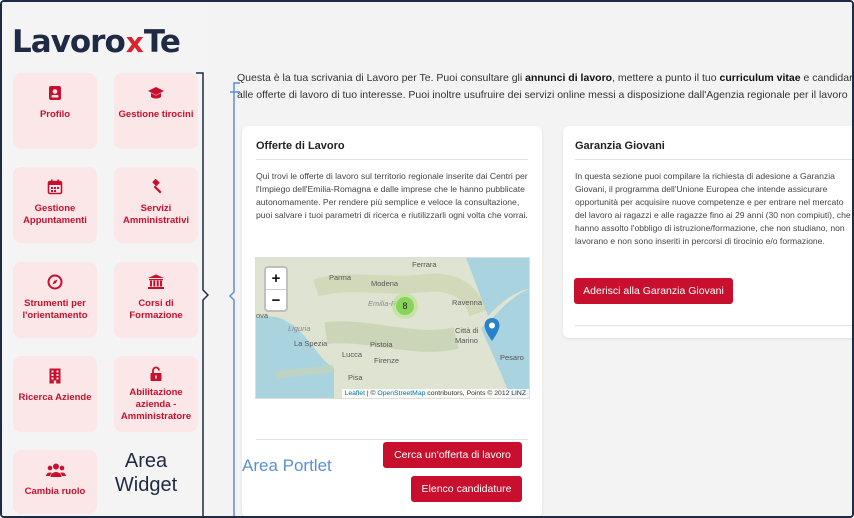 The width and height of the screenshot is (854, 518). Describe the element at coordinates (466, 340) in the screenshot. I see `map-label-marino: Marino` at that location.